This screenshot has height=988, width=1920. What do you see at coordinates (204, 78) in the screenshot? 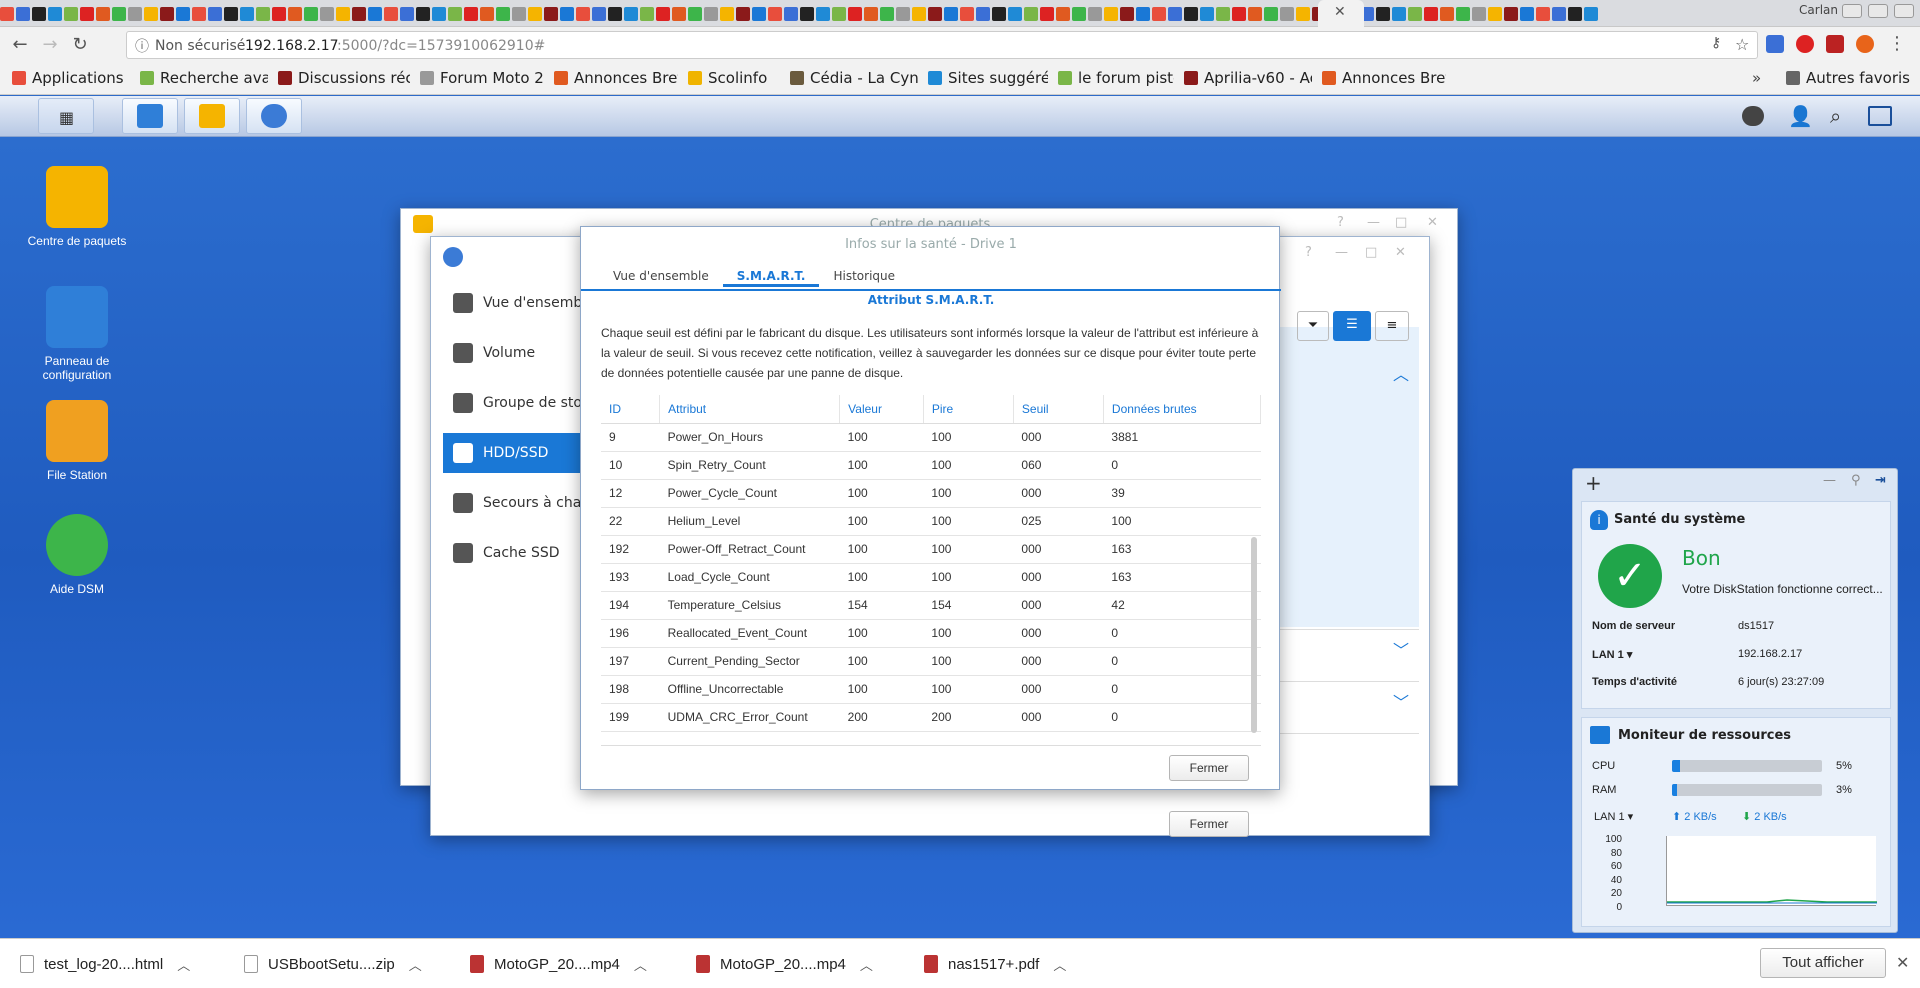
I see `bookmark-item: Recherche avanc` at bounding box center [204, 78].